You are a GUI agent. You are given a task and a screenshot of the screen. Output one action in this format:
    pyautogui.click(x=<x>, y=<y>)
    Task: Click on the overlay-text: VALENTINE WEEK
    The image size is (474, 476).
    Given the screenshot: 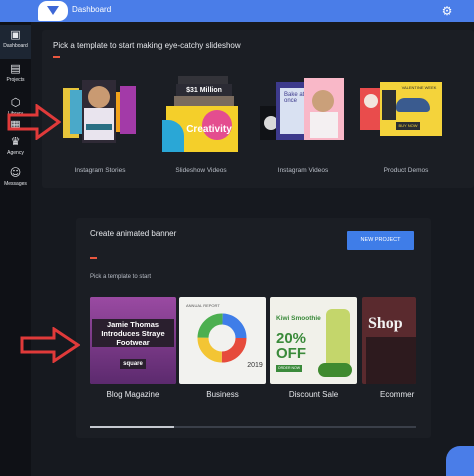 What is the action you would take?
    pyautogui.click(x=419, y=87)
    